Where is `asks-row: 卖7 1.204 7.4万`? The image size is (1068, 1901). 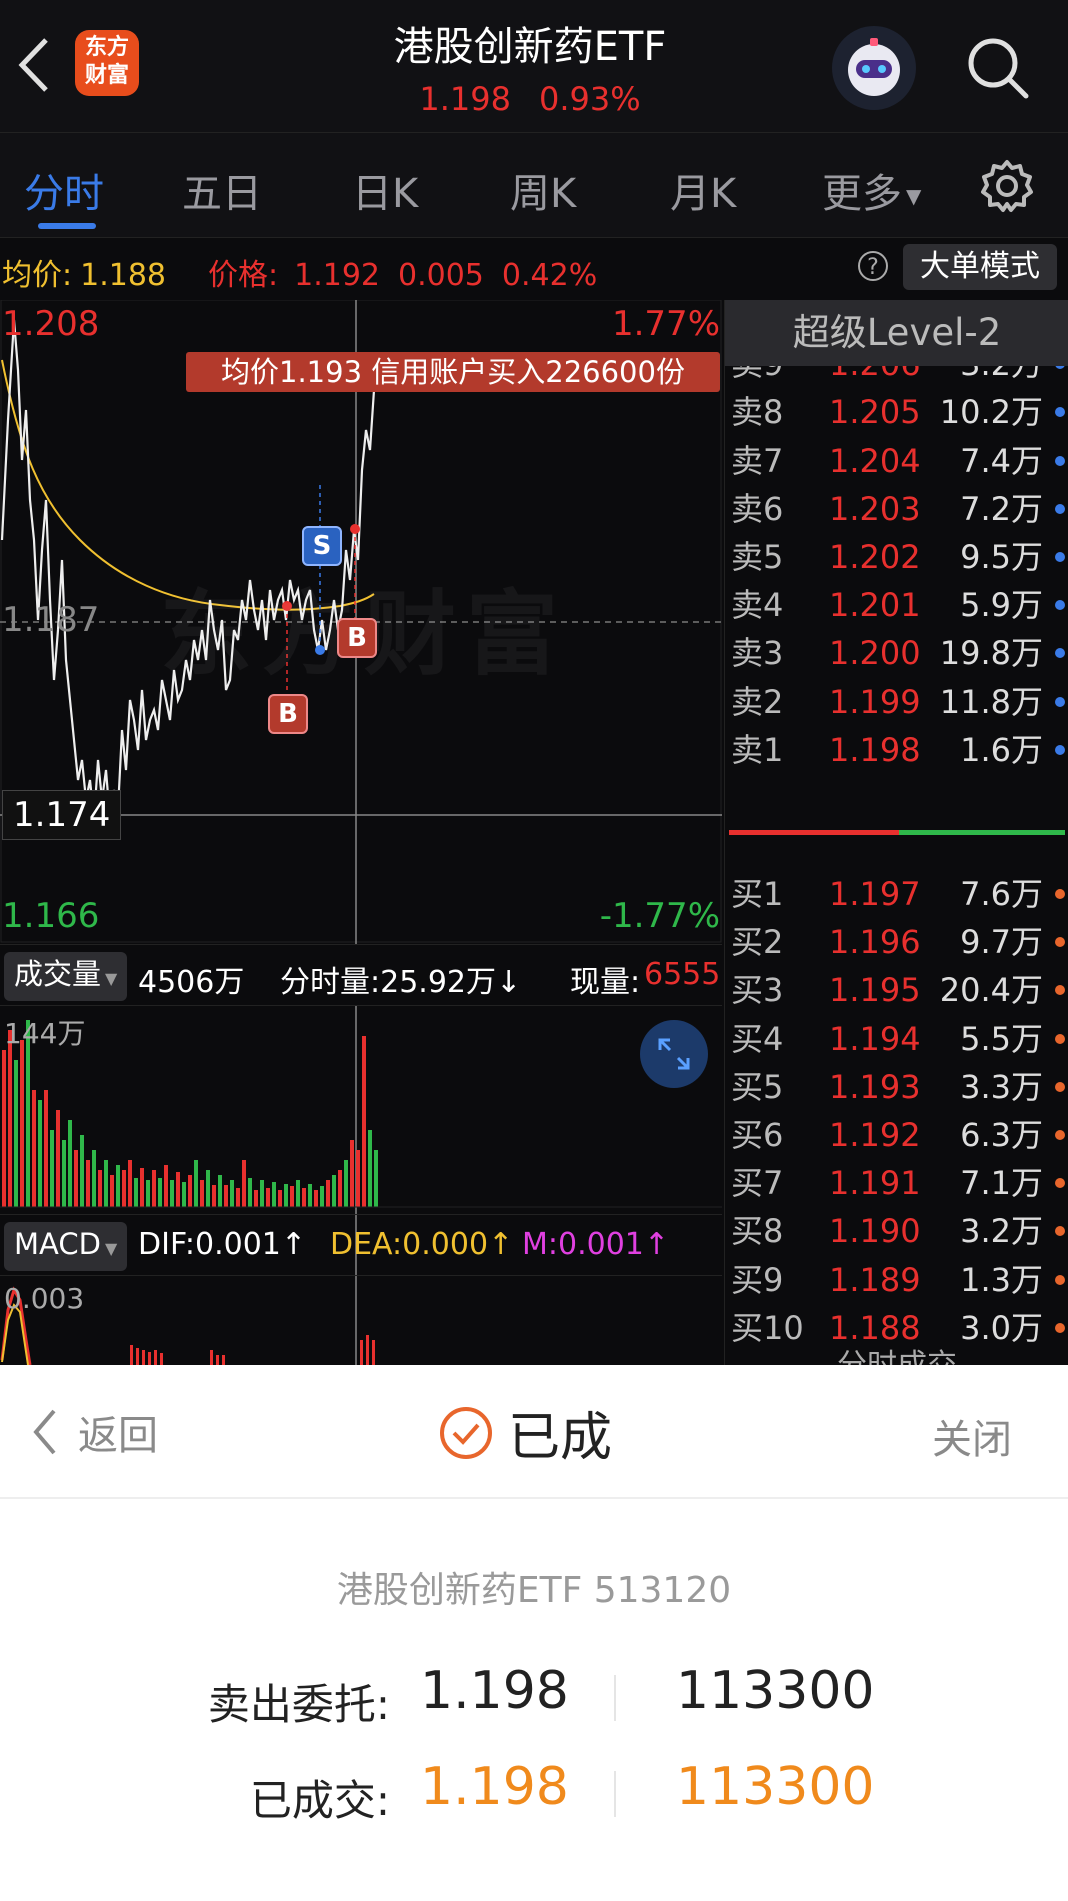
asks-row: 卖7 1.204 7.4万 is located at coordinates (896, 461).